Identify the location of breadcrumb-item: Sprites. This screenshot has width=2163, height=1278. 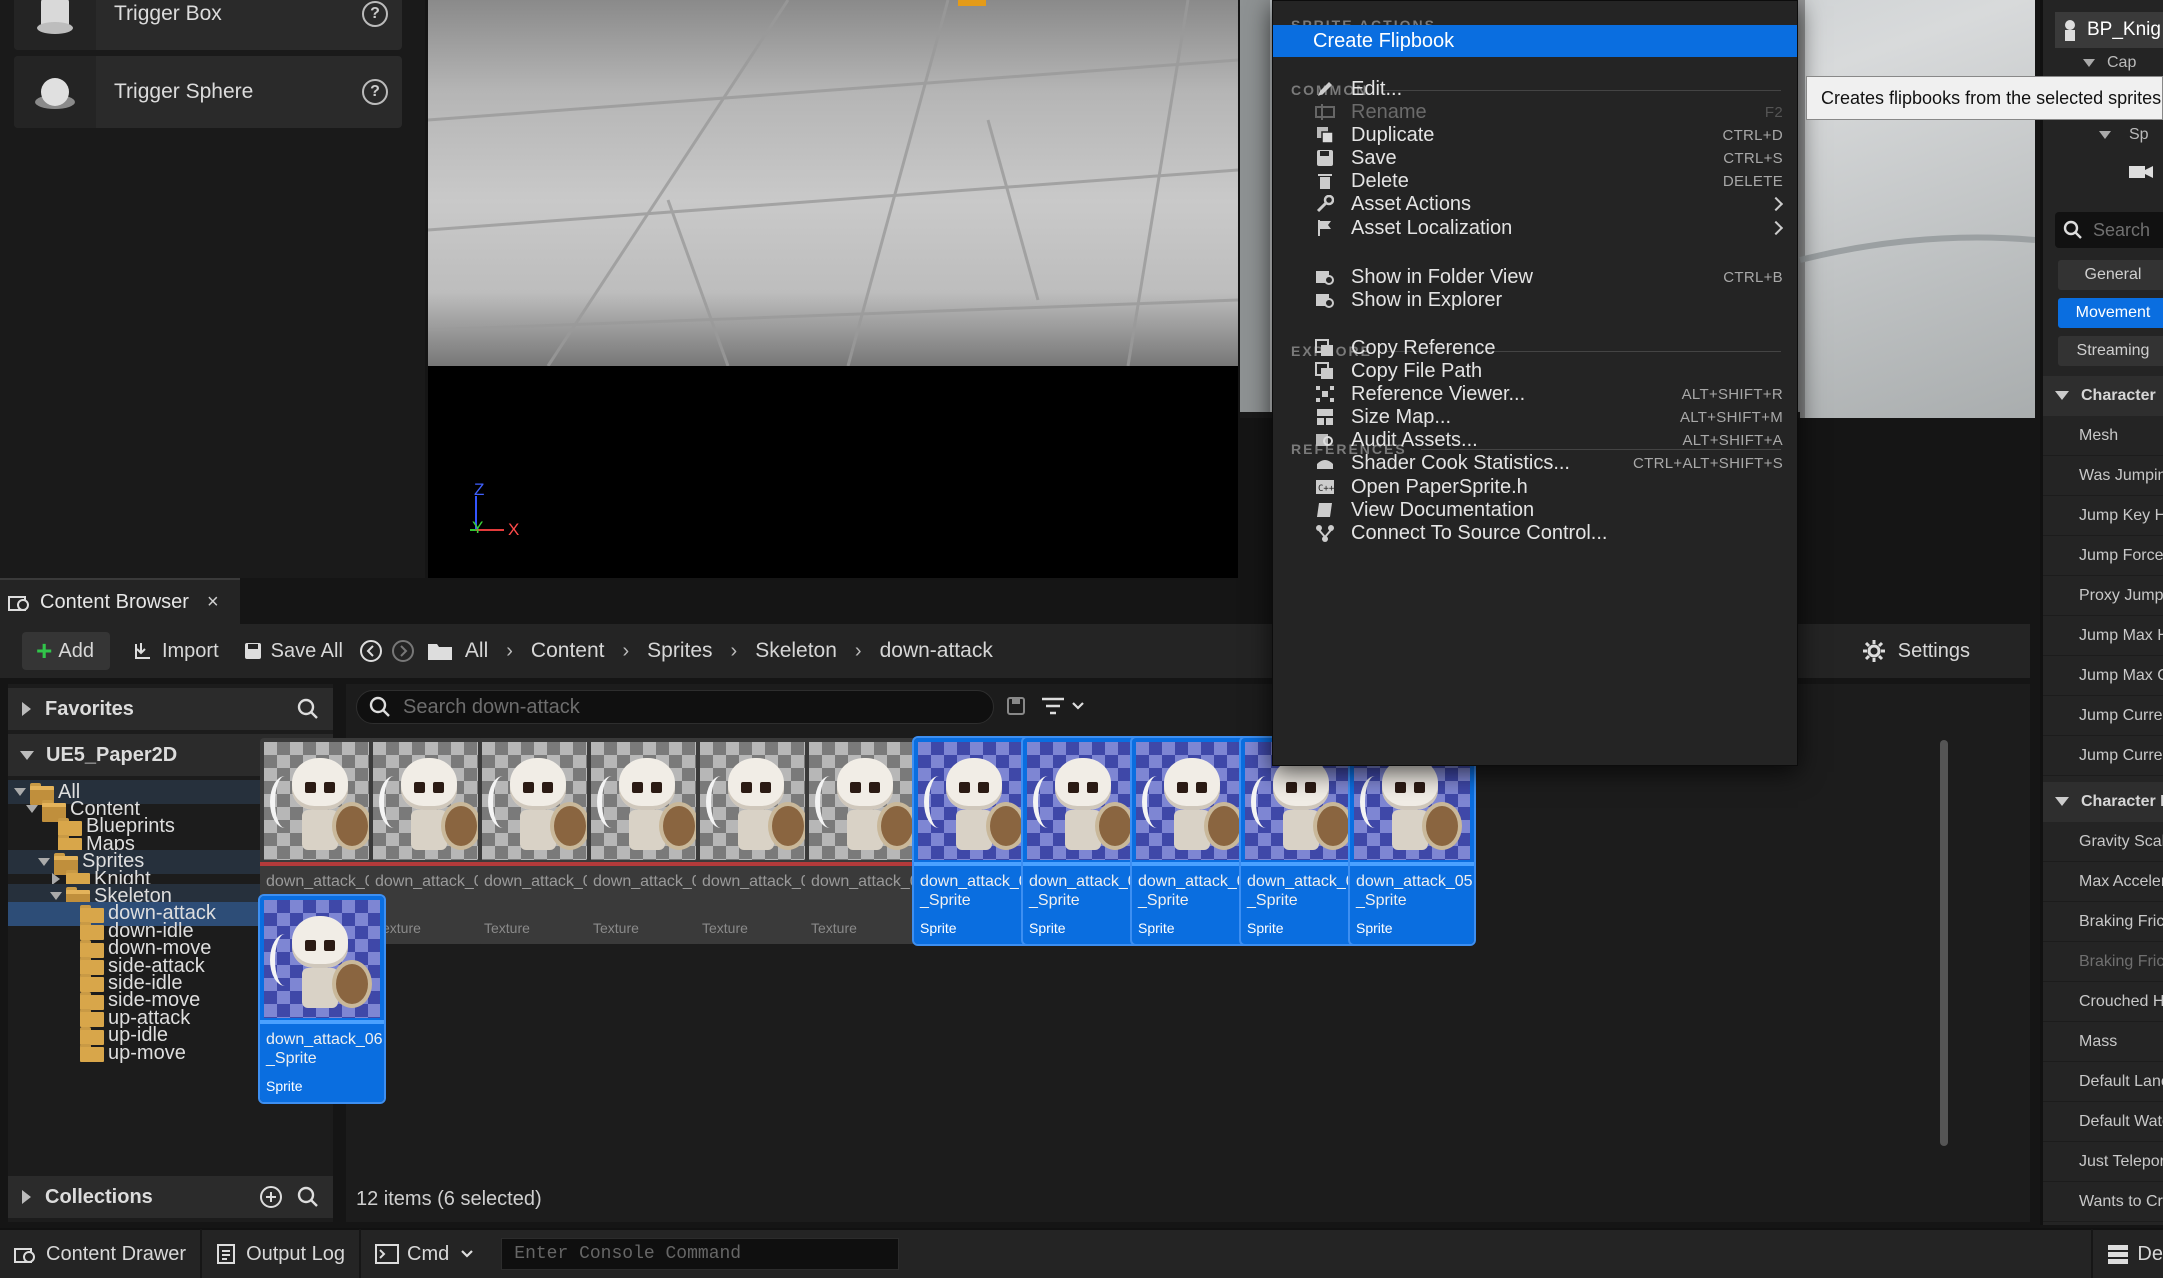
(679, 651).